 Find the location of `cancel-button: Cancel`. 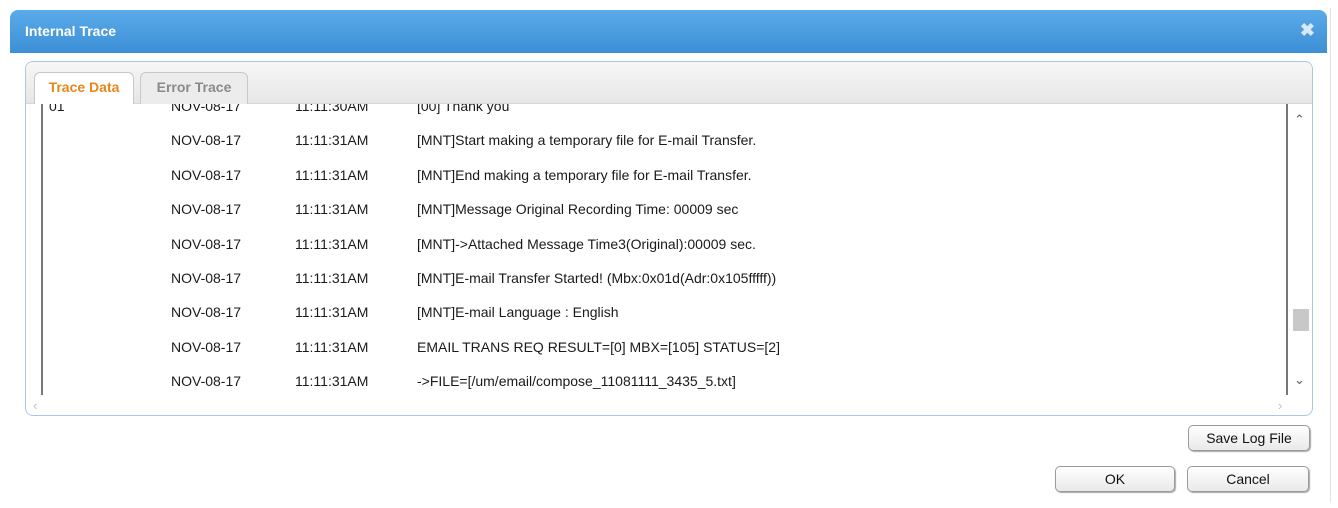

cancel-button: Cancel is located at coordinates (1248, 479).